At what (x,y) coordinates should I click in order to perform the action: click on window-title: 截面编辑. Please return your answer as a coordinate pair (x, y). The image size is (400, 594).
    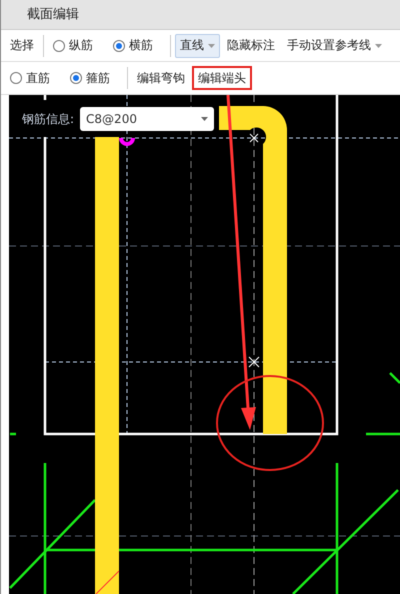
    Looking at the image, I should click on (53, 15).